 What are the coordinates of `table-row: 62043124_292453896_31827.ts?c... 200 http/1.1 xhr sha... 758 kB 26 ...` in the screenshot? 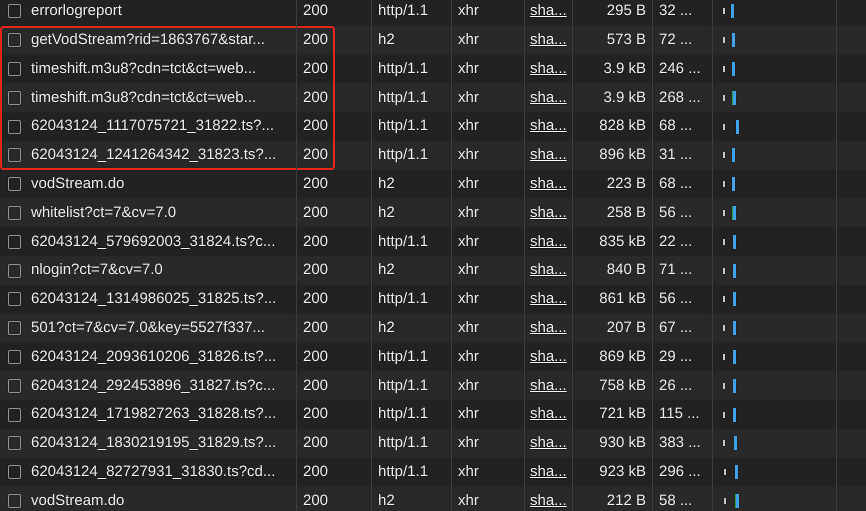 It's located at (433, 385).